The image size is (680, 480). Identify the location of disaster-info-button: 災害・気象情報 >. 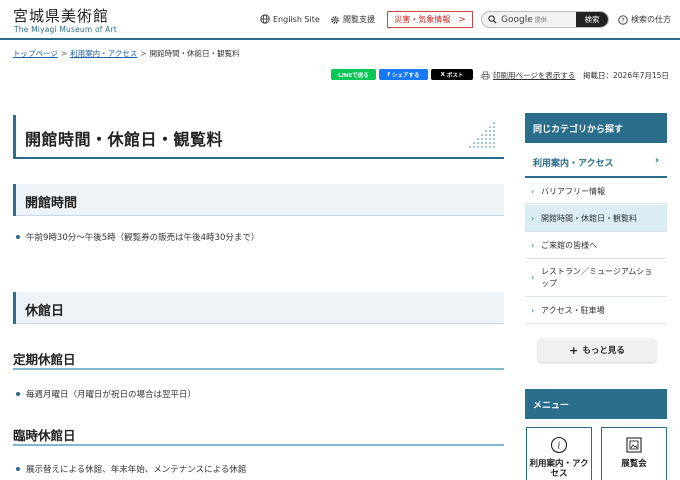
(430, 19).